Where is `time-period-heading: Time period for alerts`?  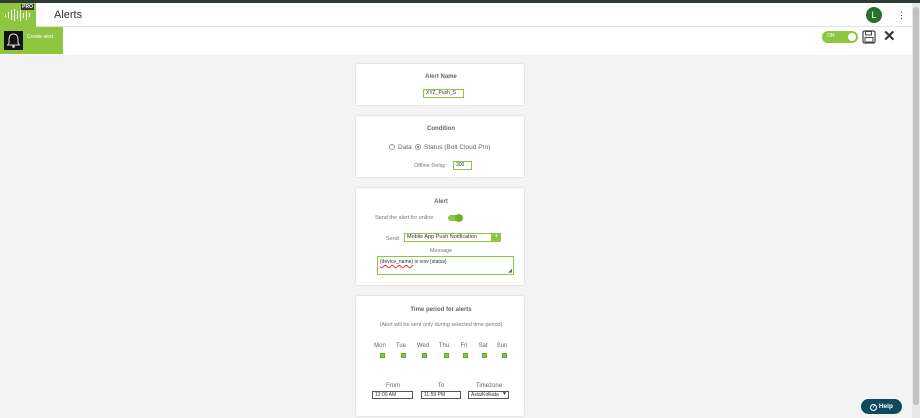 time-period-heading: Time period for alerts is located at coordinates (441, 310).